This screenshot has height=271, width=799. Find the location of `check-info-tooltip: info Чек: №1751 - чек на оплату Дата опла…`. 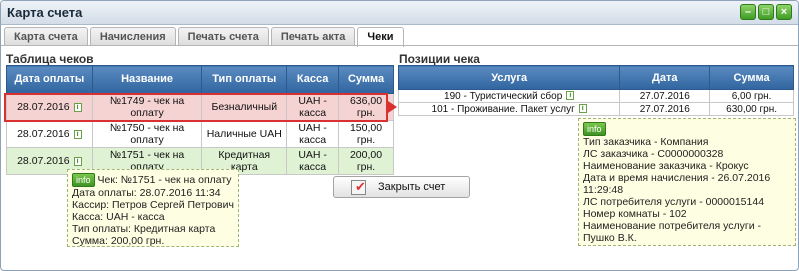

check-info-tooltip: info Чек: №1751 - чек на оплату Дата опла… is located at coordinates (153, 208).